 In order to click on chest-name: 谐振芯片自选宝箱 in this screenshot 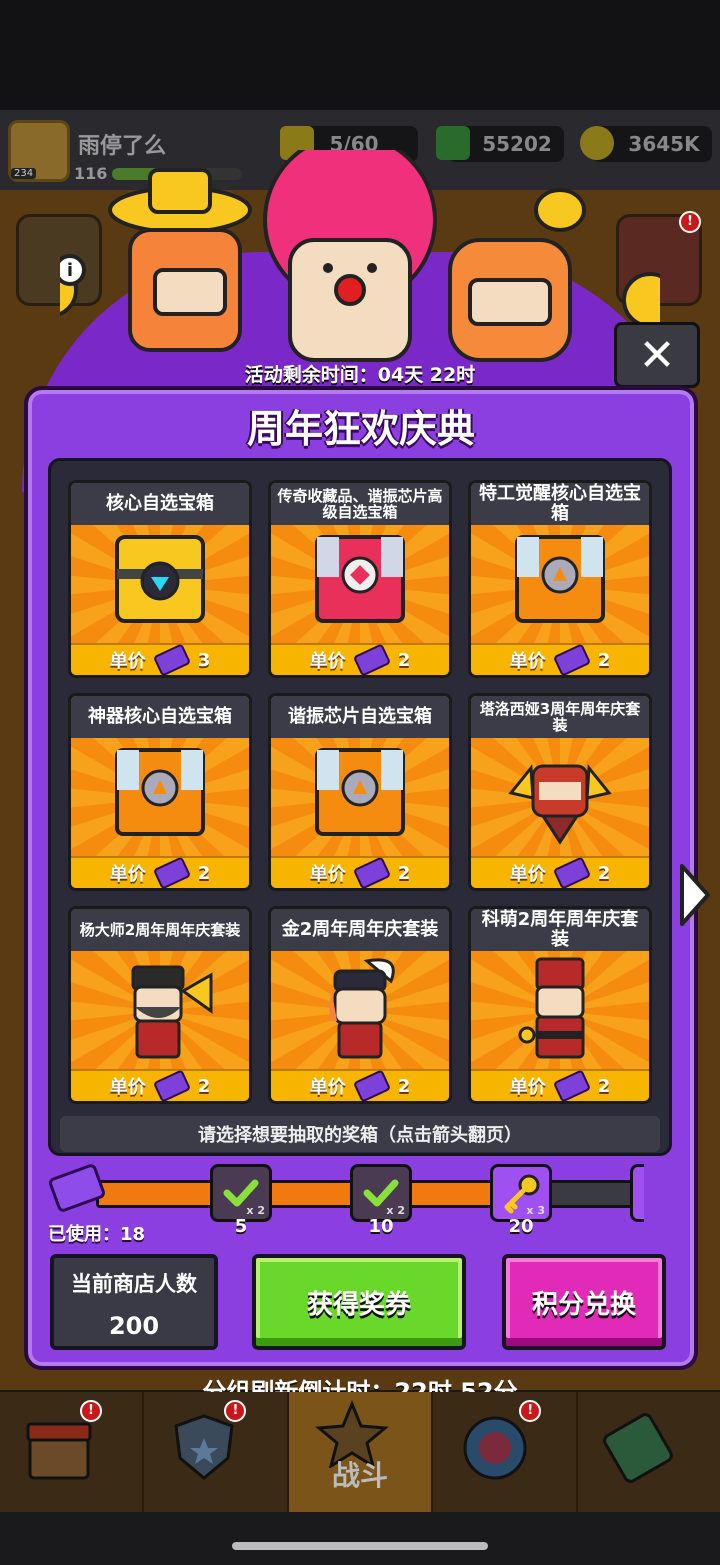, I will do `click(360, 717)`.